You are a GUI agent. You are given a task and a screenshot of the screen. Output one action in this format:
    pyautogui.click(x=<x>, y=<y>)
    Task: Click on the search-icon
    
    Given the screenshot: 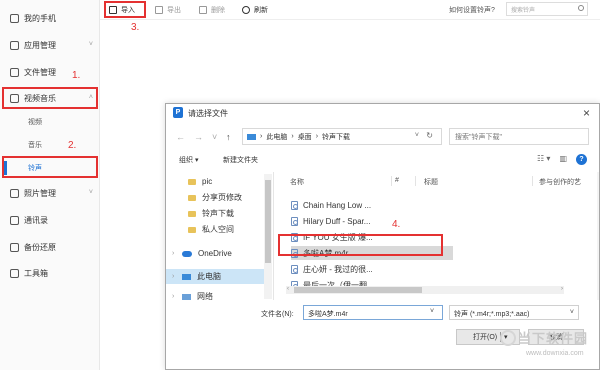 What is the action you would take?
    pyautogui.click(x=581, y=8)
    